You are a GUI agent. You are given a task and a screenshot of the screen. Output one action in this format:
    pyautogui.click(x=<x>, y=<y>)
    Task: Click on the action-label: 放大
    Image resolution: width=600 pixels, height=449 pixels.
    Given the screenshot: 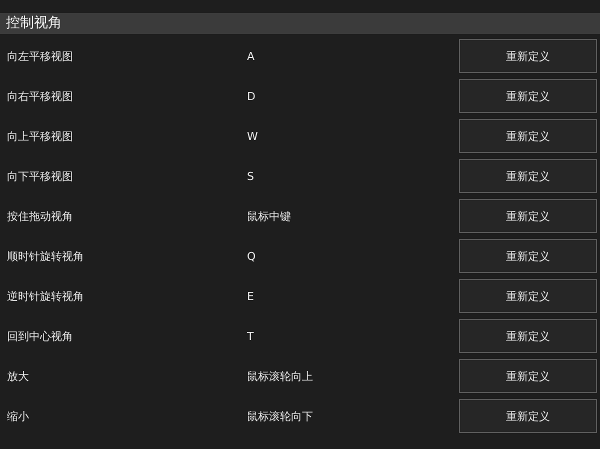 What is the action you would take?
    pyautogui.click(x=18, y=376)
    